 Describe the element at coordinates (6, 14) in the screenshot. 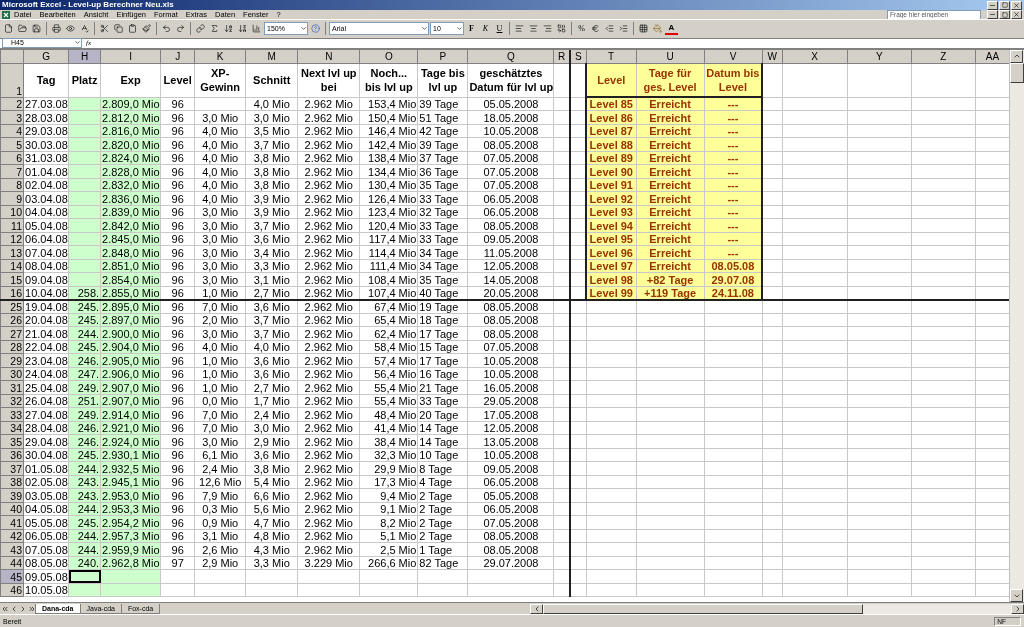

I see `excel-icon` at that location.